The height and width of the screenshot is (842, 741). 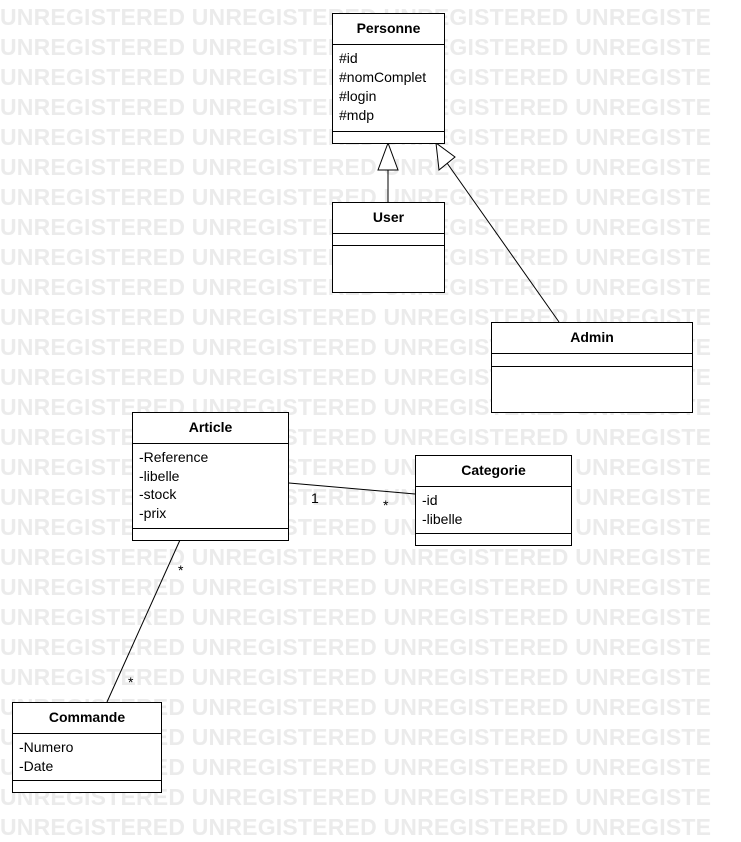 What do you see at coordinates (87, 757) in the screenshot?
I see `class-commande-attributes: -Numero -Date` at bounding box center [87, 757].